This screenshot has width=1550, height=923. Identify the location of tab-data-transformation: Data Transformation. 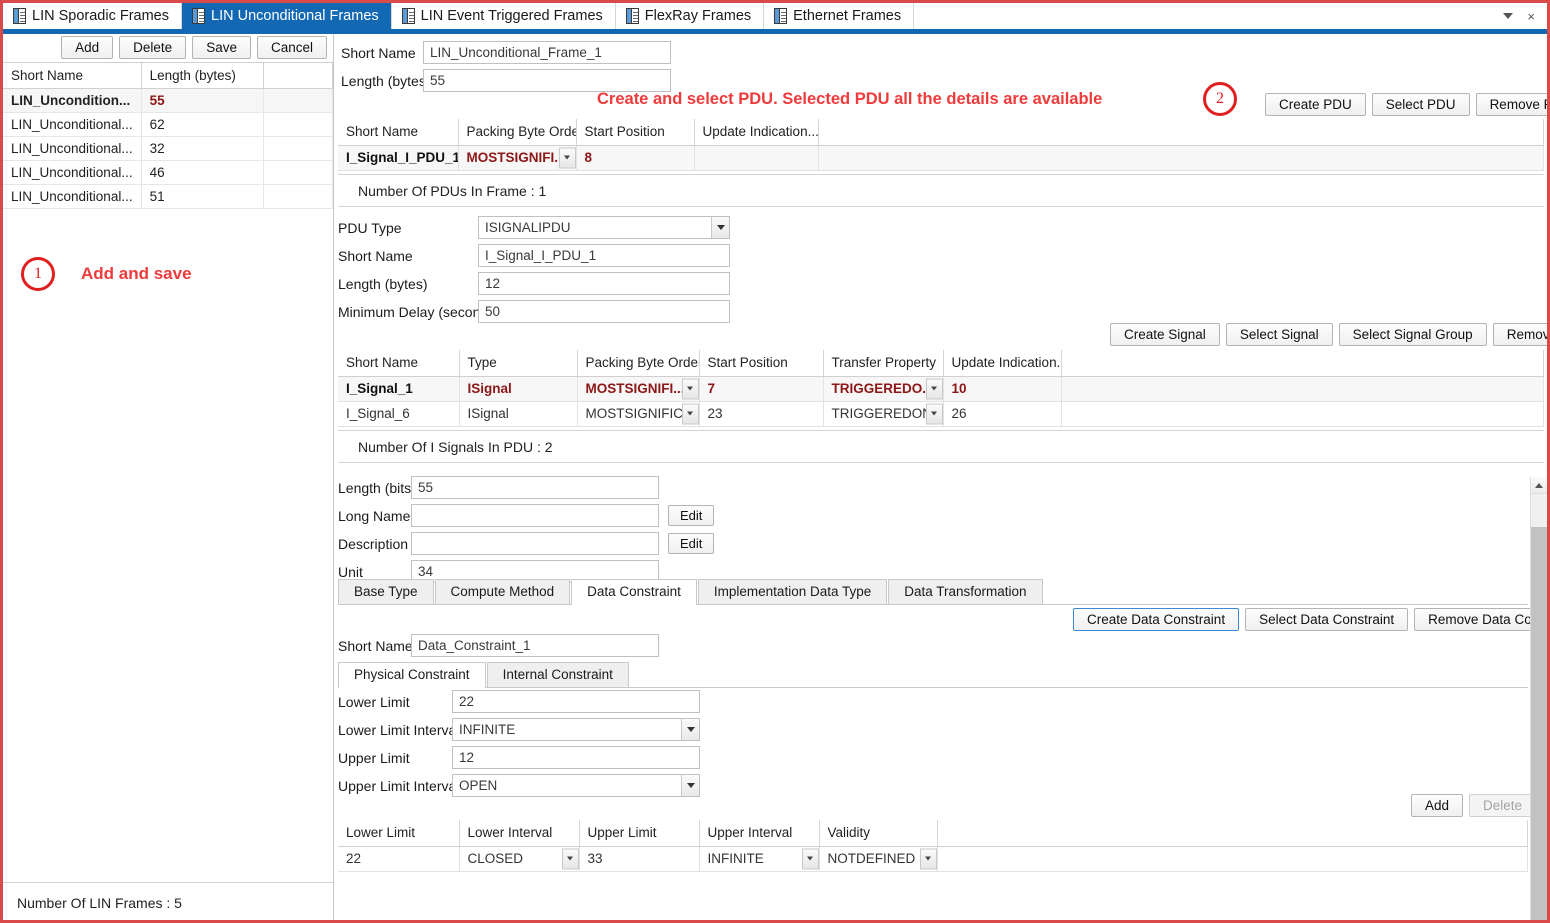
(965, 591).